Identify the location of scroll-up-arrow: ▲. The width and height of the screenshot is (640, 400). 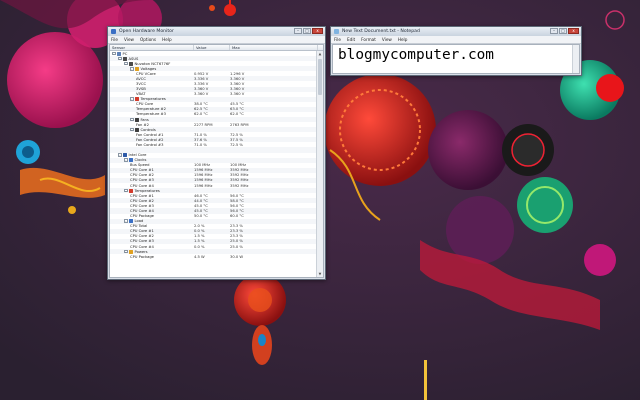
(320, 54).